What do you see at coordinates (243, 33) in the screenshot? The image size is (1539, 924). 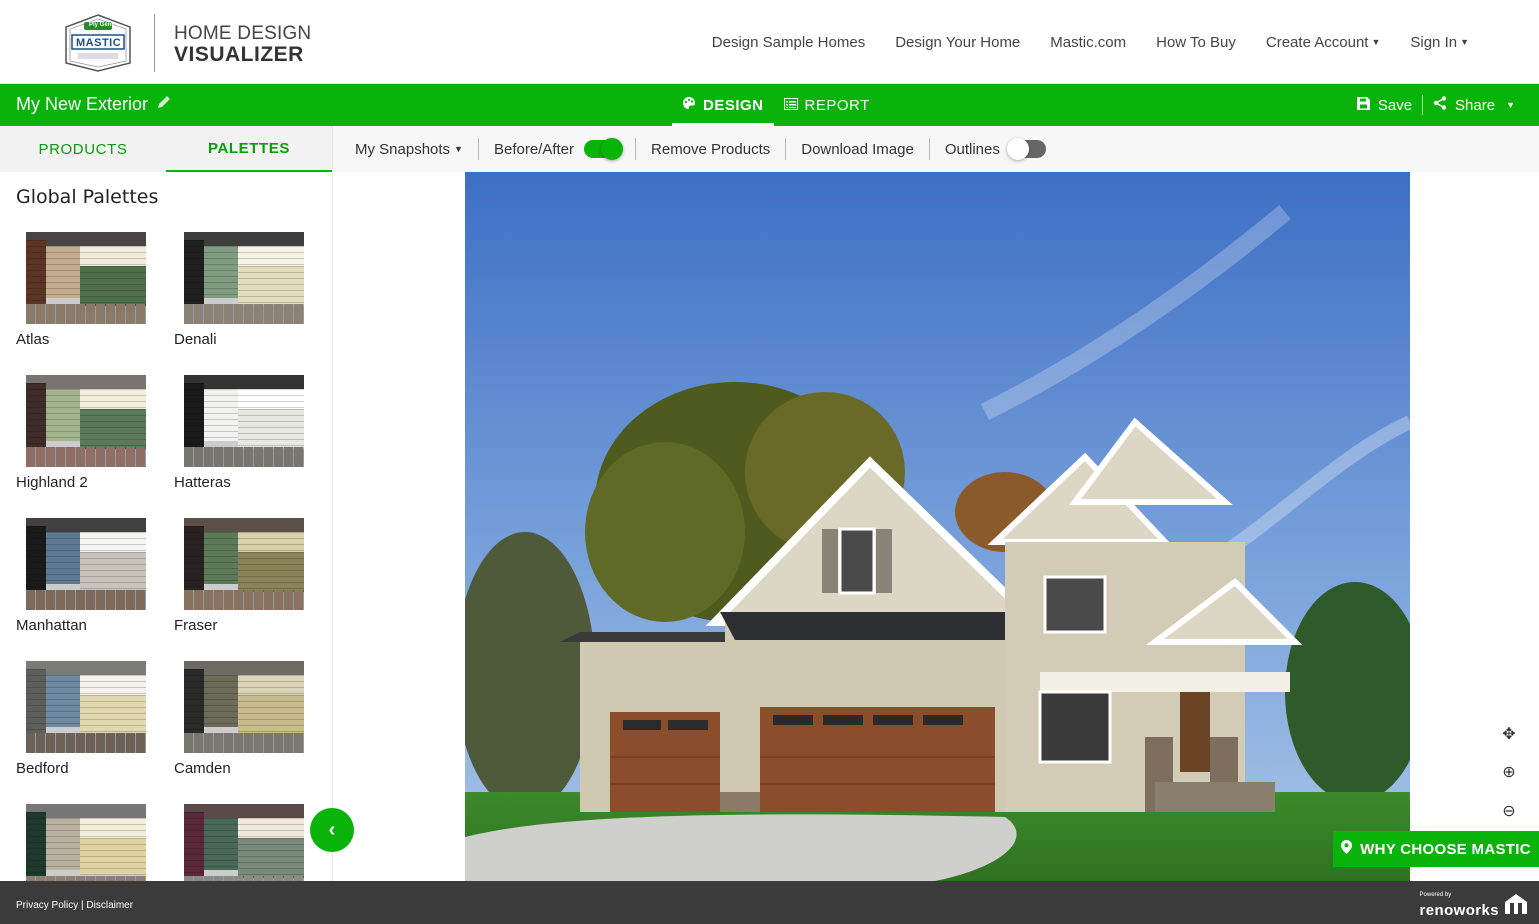 I see `app-title-line1: HOME DESIGN` at bounding box center [243, 33].